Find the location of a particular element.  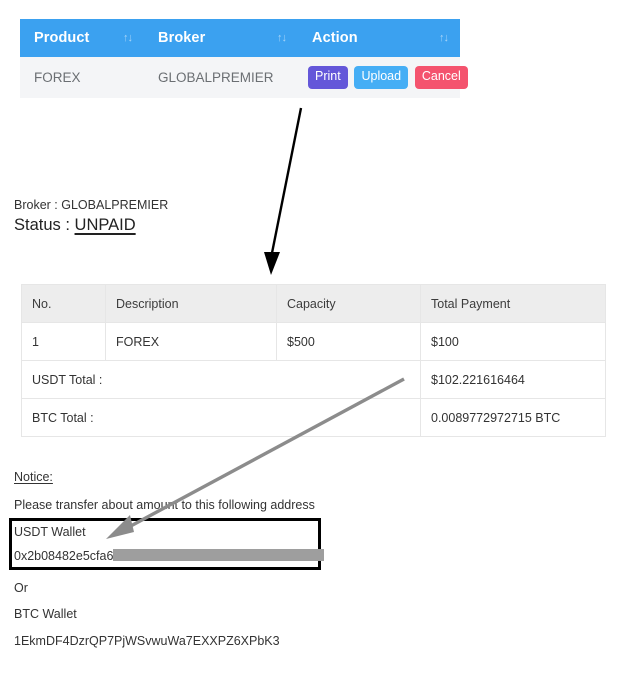

usdt-wallet-label: USDT Wallet is located at coordinates (50, 532).